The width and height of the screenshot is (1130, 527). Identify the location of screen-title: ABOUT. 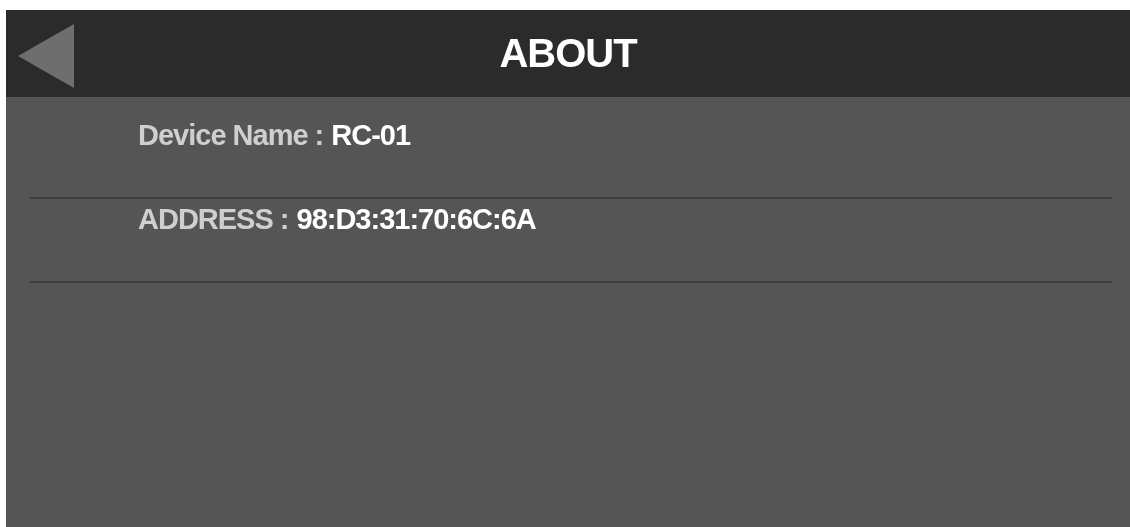
(568, 53).